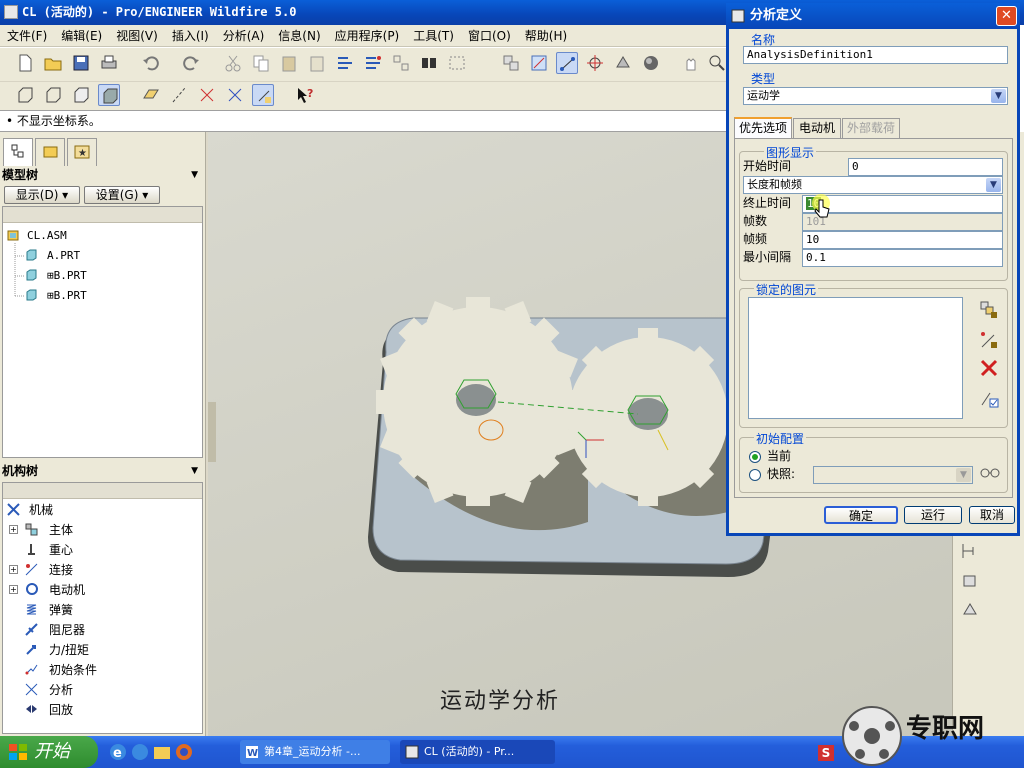 This screenshot has height=768, width=1024. I want to click on menu-insert: 插入(I), so click(190, 36).